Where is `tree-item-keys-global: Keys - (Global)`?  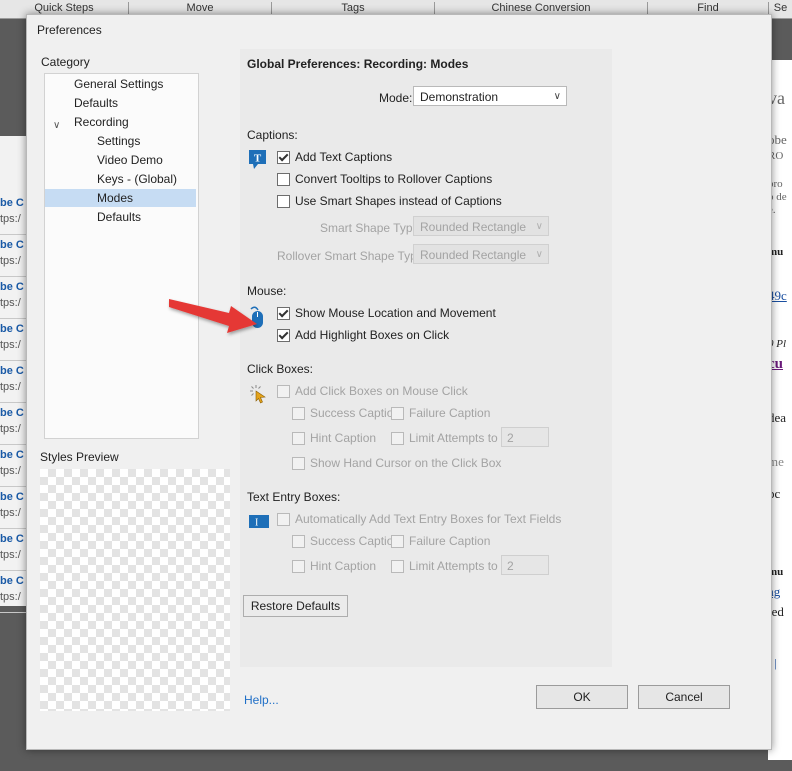
tree-item-keys-global: Keys - (Global) is located at coordinates (137, 179).